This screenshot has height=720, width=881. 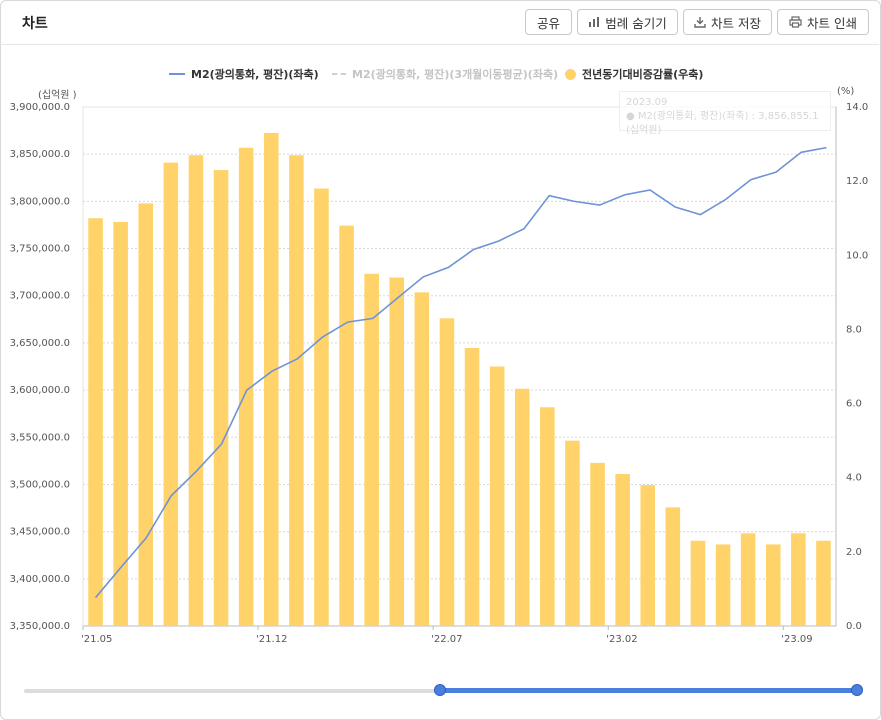 What do you see at coordinates (232, 691) in the screenshot?
I see `range-slider-track` at bounding box center [232, 691].